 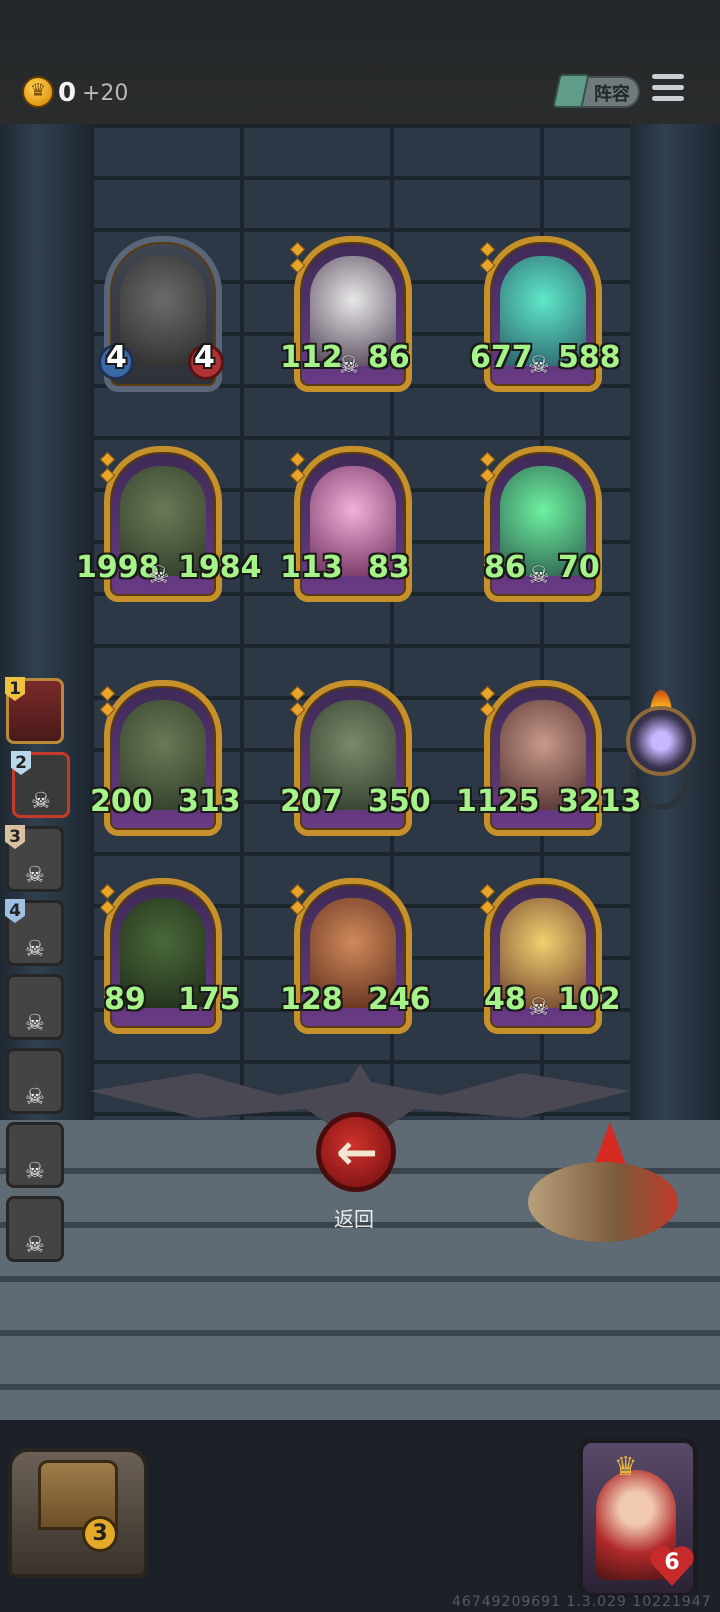 I want to click on enemy-health: 313, so click(x=209, y=801).